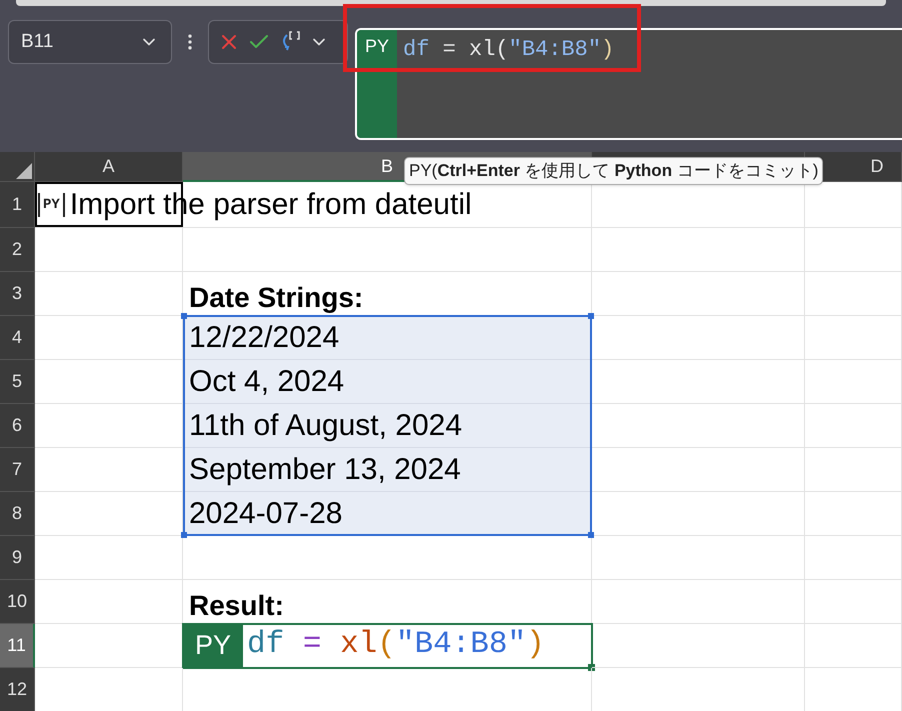 The width and height of the screenshot is (902, 711). I want to click on cell-text: Oct 4, 2024, so click(266, 382).